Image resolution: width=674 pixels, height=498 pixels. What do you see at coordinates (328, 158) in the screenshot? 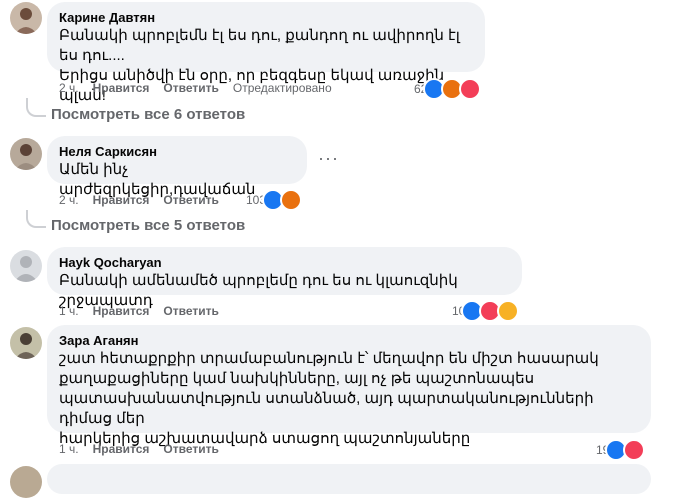
I see `more-options-icon: ···` at bounding box center [328, 158].